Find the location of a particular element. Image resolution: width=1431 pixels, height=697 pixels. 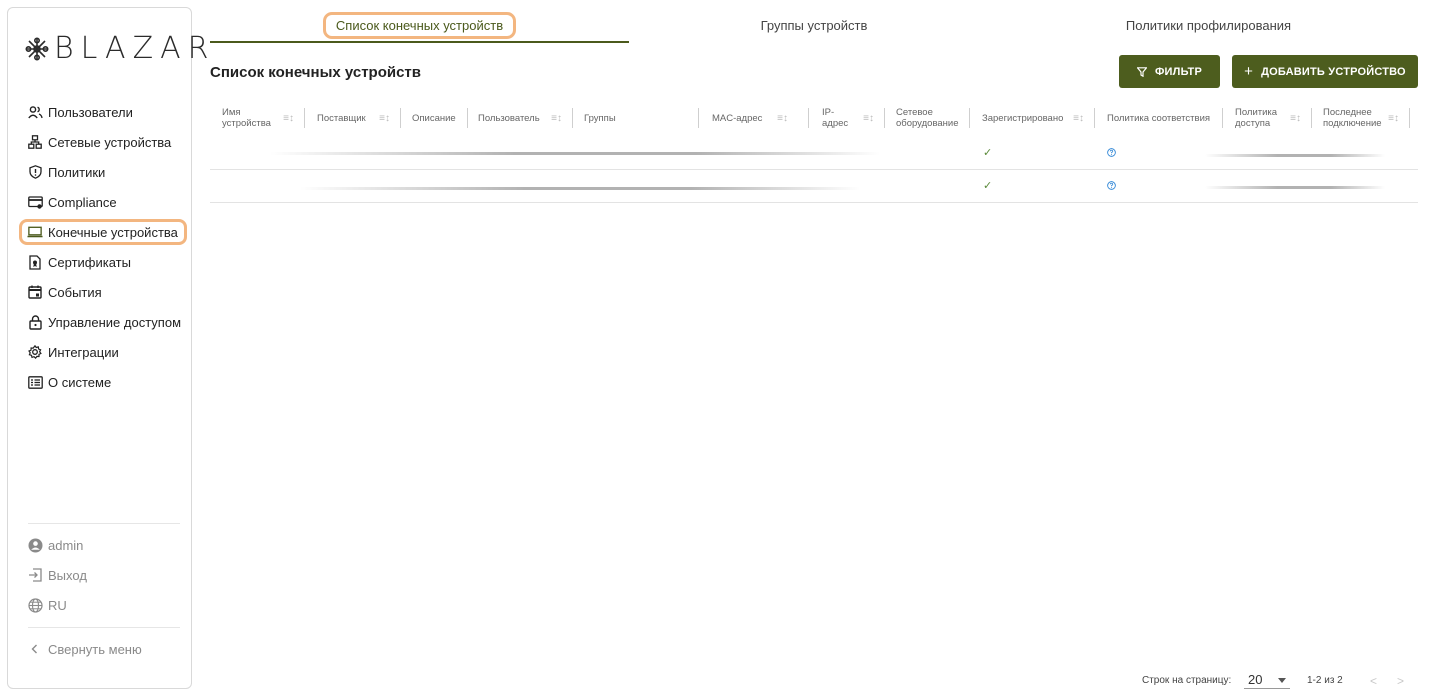

logout-icon is located at coordinates (35, 575).